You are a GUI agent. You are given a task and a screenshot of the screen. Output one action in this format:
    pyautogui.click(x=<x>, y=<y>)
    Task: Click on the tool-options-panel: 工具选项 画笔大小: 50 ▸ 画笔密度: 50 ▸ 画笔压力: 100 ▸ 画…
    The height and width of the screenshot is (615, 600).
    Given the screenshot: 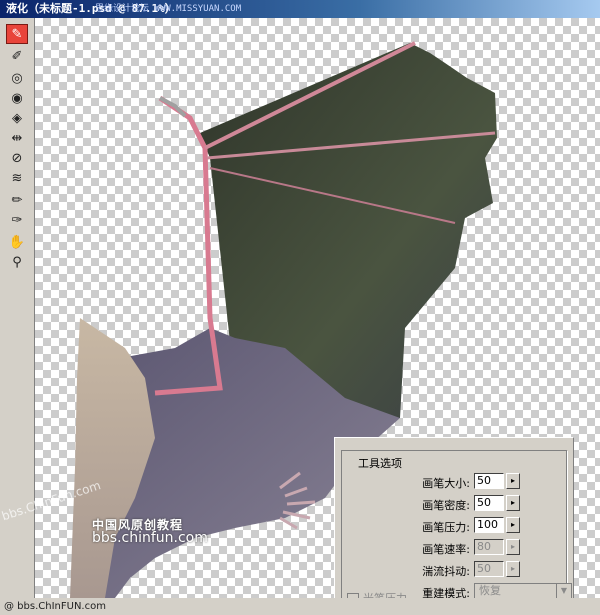 What is the action you would take?
    pyautogui.click(x=454, y=523)
    